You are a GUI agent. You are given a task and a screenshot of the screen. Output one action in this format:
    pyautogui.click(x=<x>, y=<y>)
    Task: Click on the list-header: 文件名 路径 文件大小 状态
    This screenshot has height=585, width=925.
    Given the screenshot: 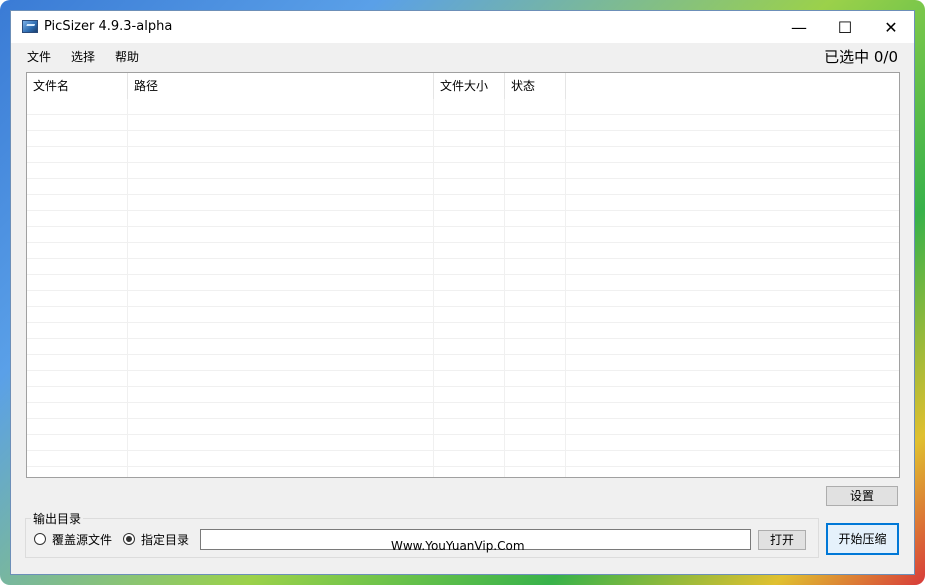 What is the action you would take?
    pyautogui.click(x=463, y=86)
    